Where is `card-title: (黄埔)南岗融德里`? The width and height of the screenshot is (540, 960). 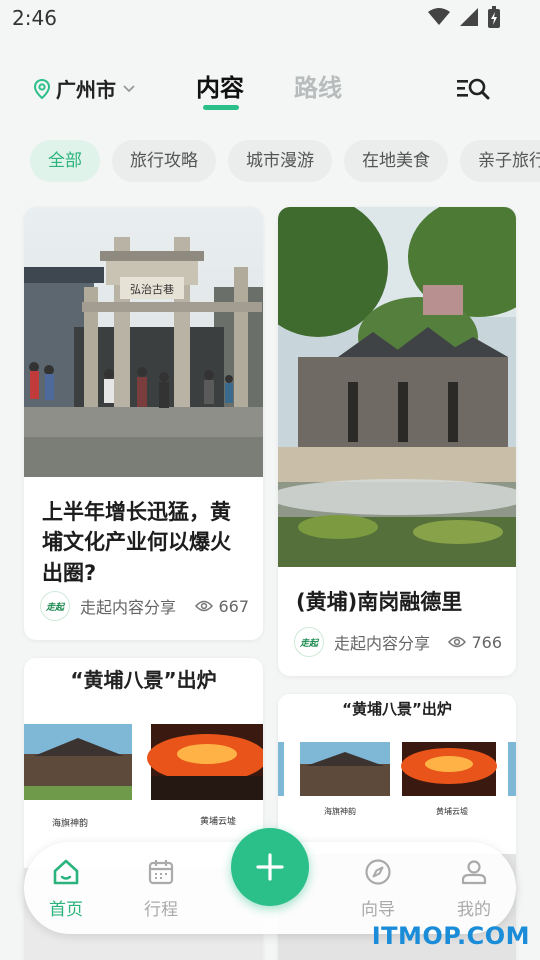 card-title: (黄埔)南岗融德里 is located at coordinates (379, 602).